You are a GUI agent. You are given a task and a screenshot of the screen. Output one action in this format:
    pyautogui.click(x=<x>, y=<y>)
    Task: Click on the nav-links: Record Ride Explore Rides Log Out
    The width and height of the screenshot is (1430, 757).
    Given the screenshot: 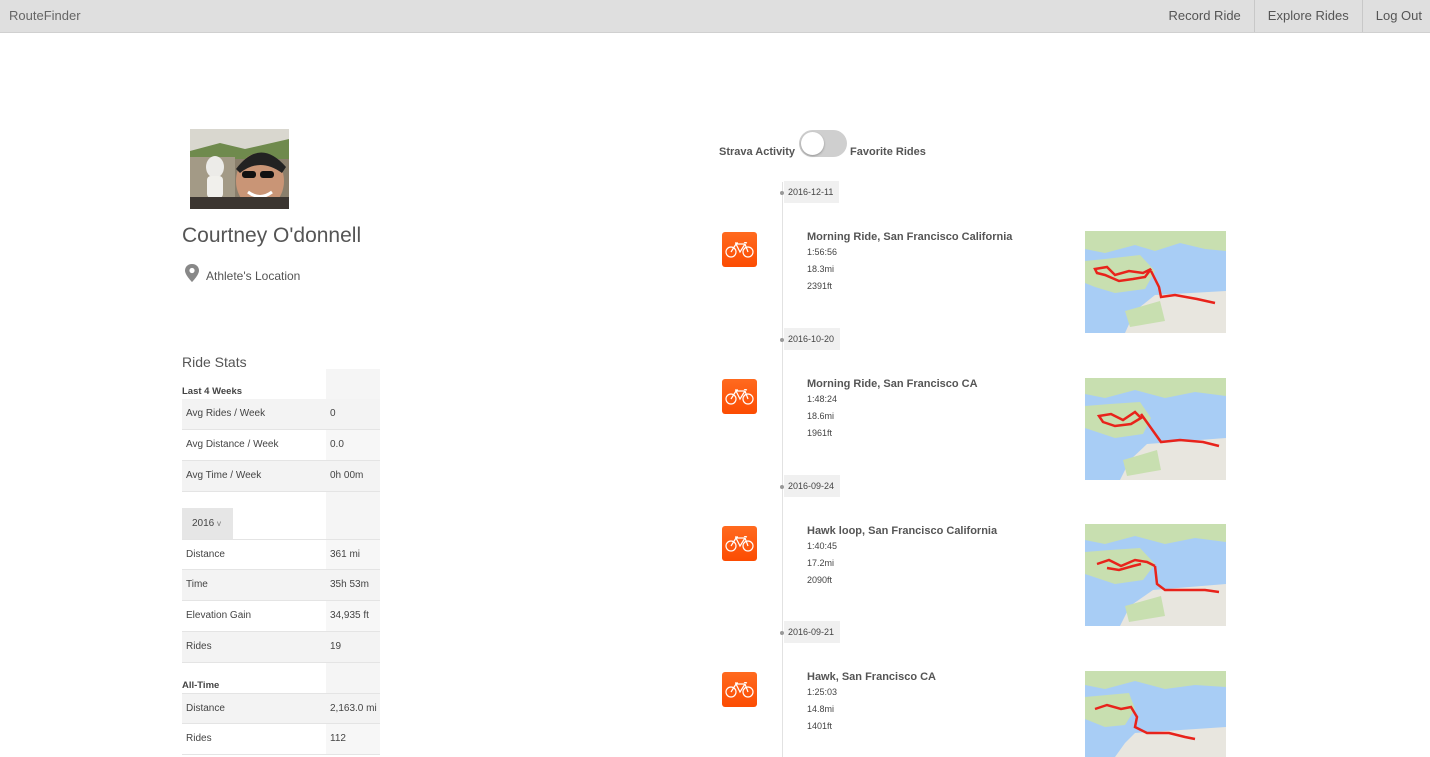 What is the action you would take?
    pyautogui.click(x=1293, y=16)
    